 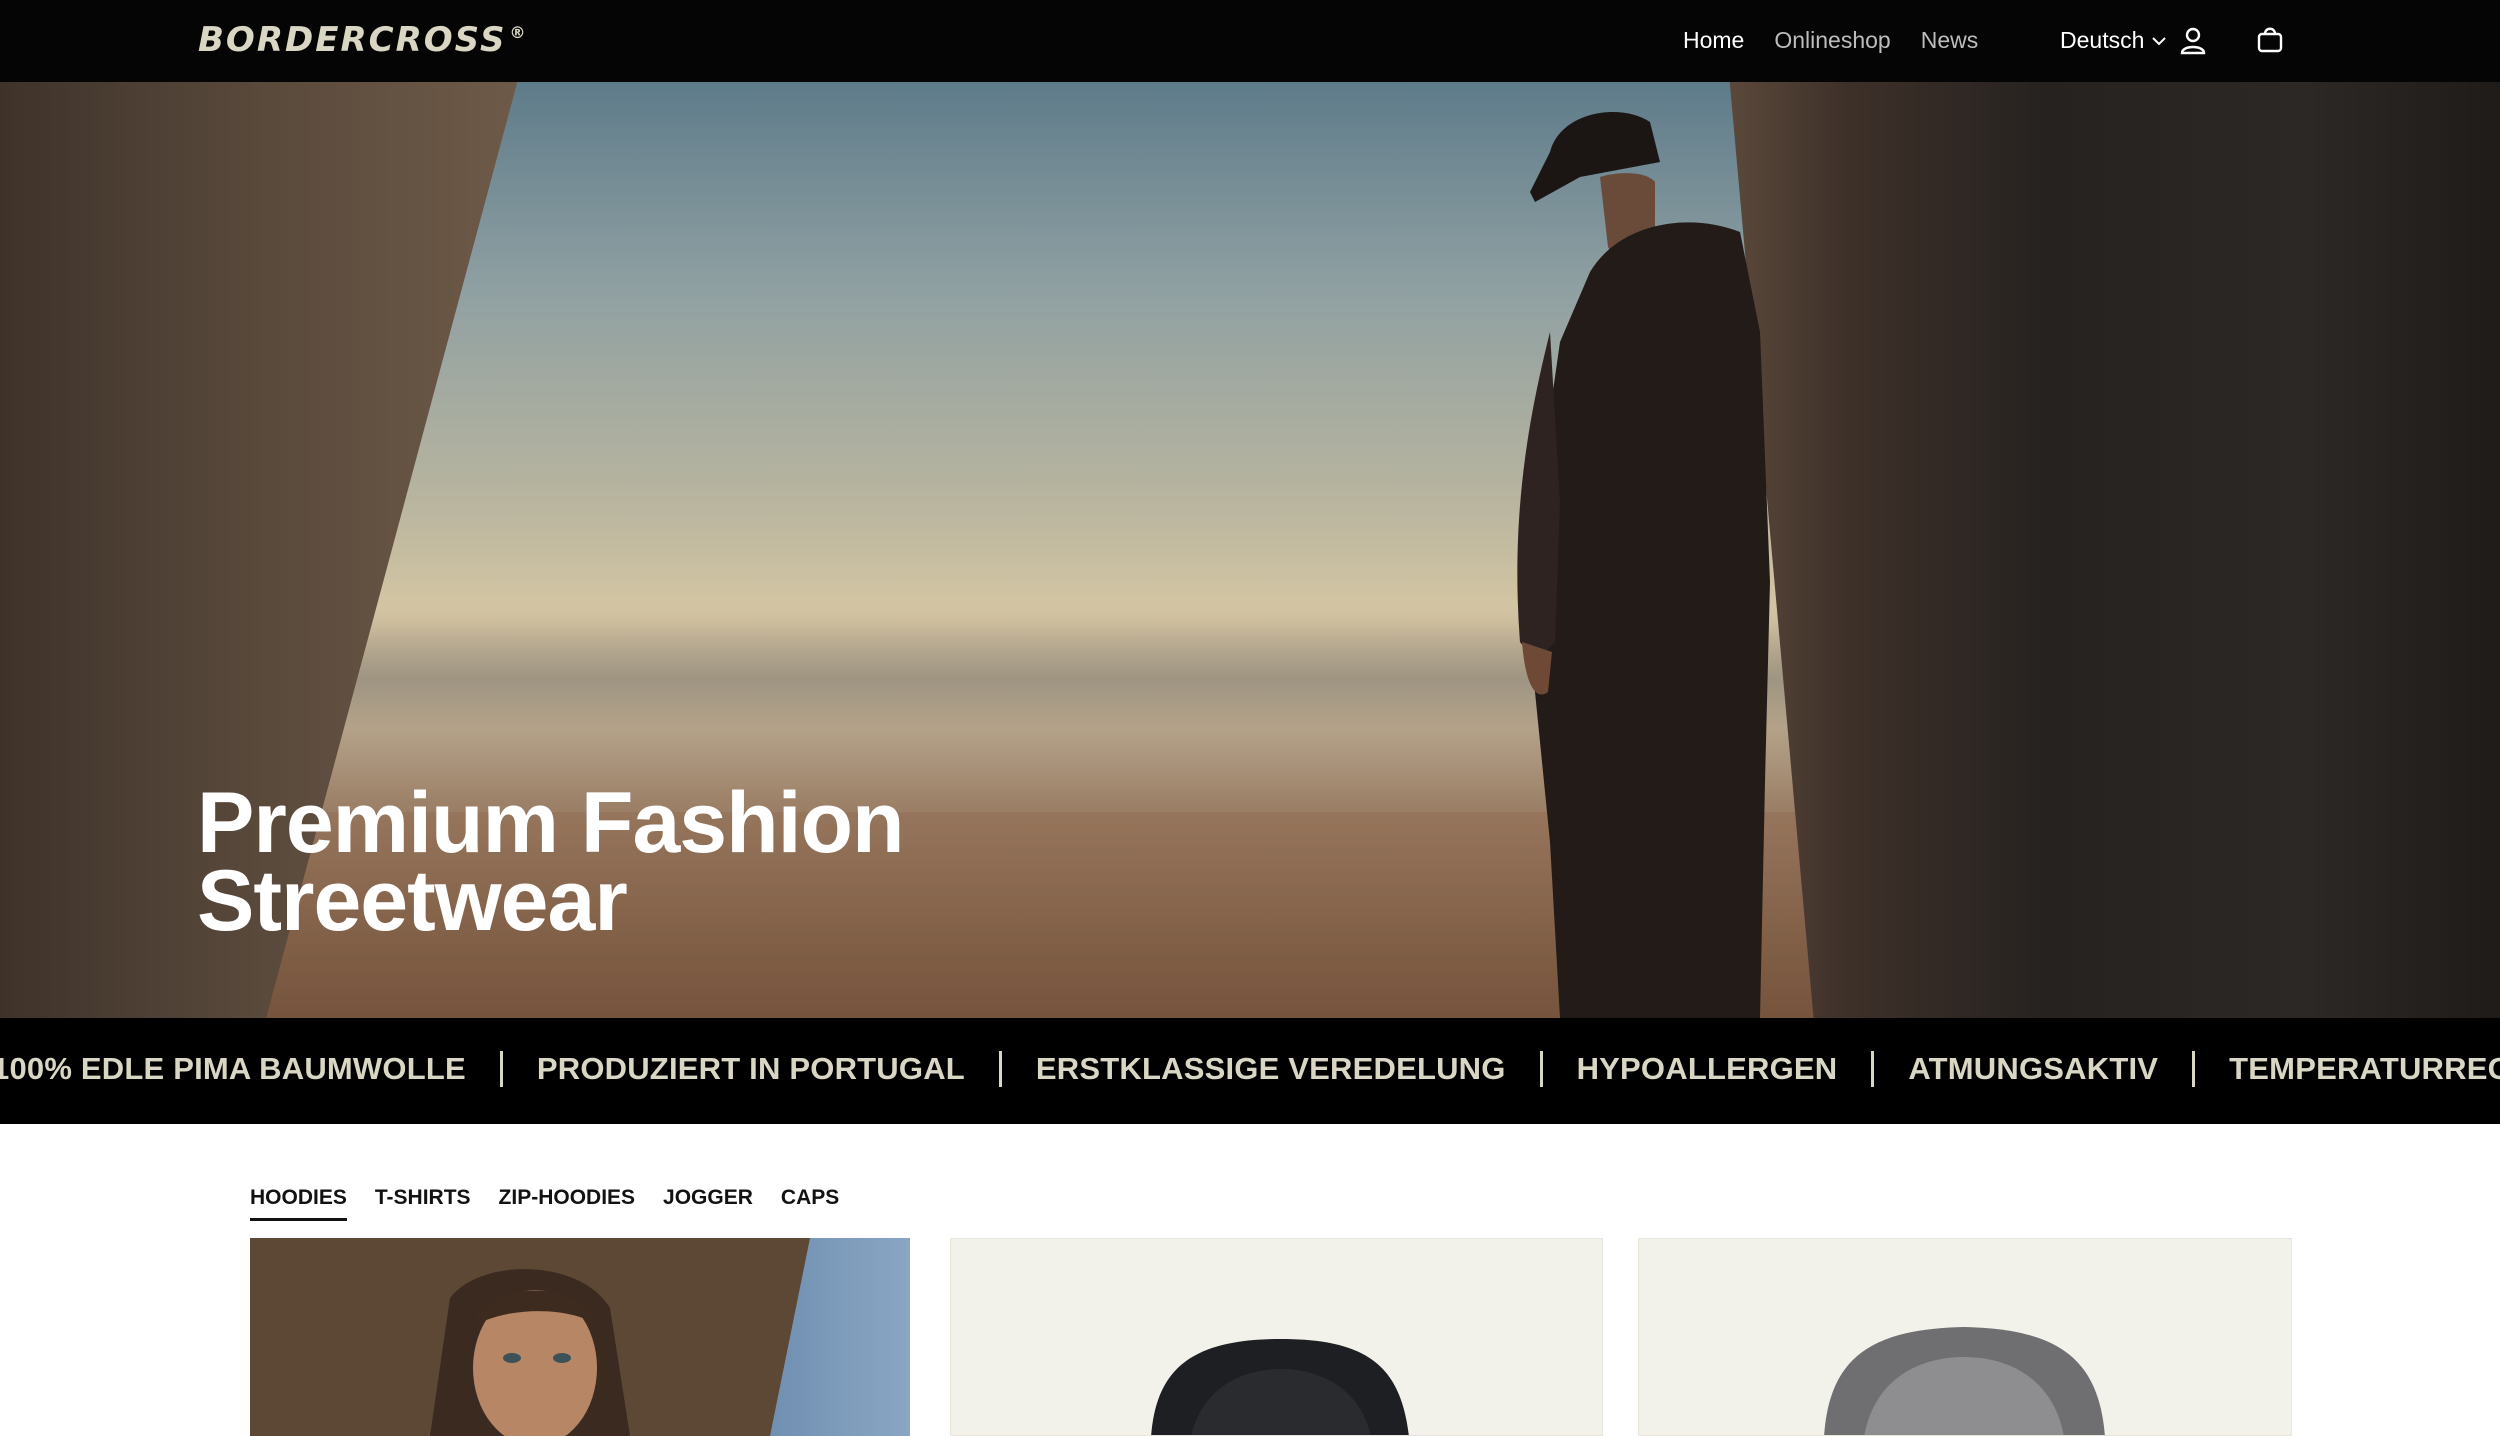 I want to click on brand-logo: BORDERCROSS ®, so click(x=362, y=42).